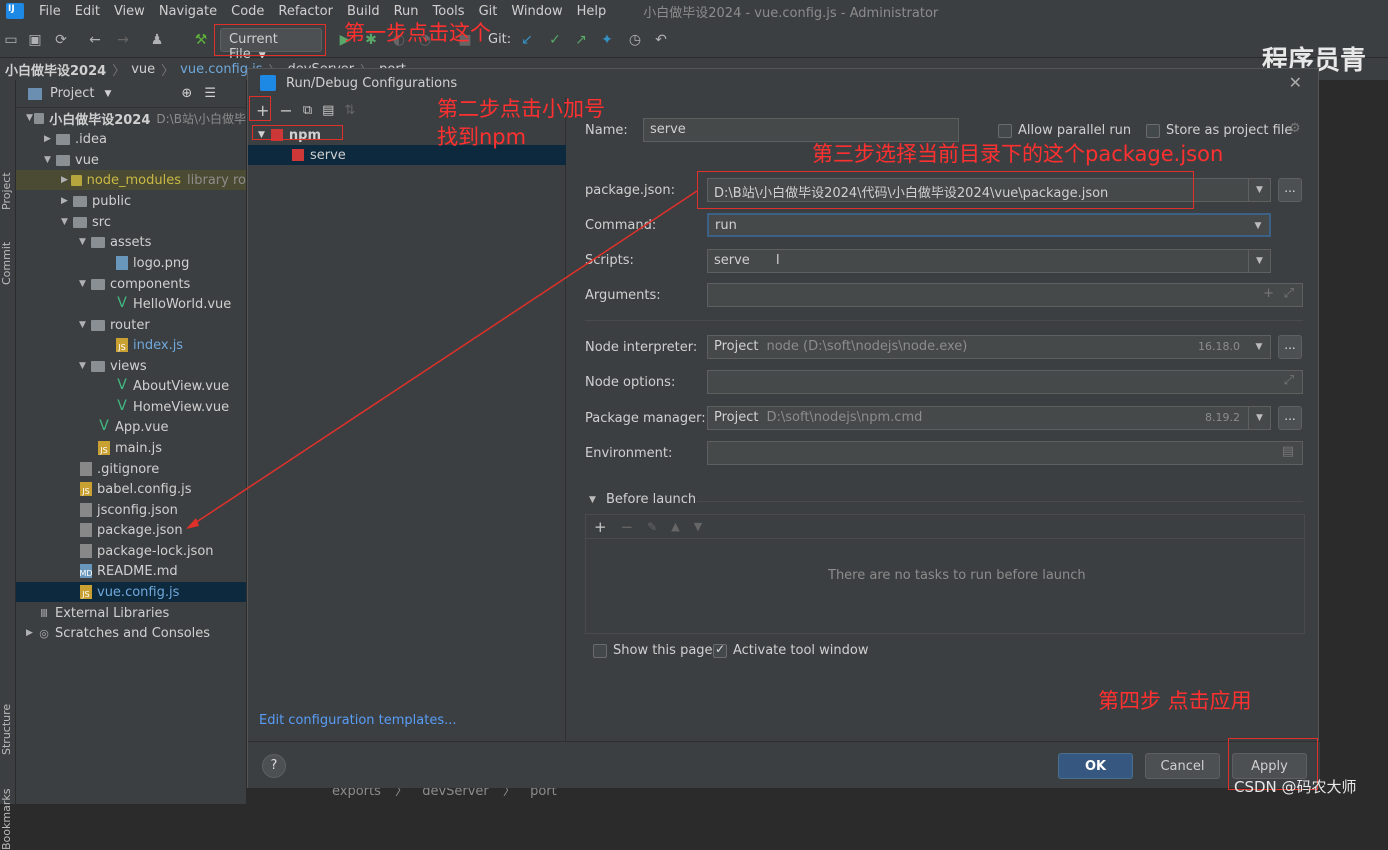 The image size is (1388, 850). Describe the element at coordinates (1018, 154) in the screenshot. I see `step3-annotation: 第三步选择当前目录下的这个package.json` at that location.